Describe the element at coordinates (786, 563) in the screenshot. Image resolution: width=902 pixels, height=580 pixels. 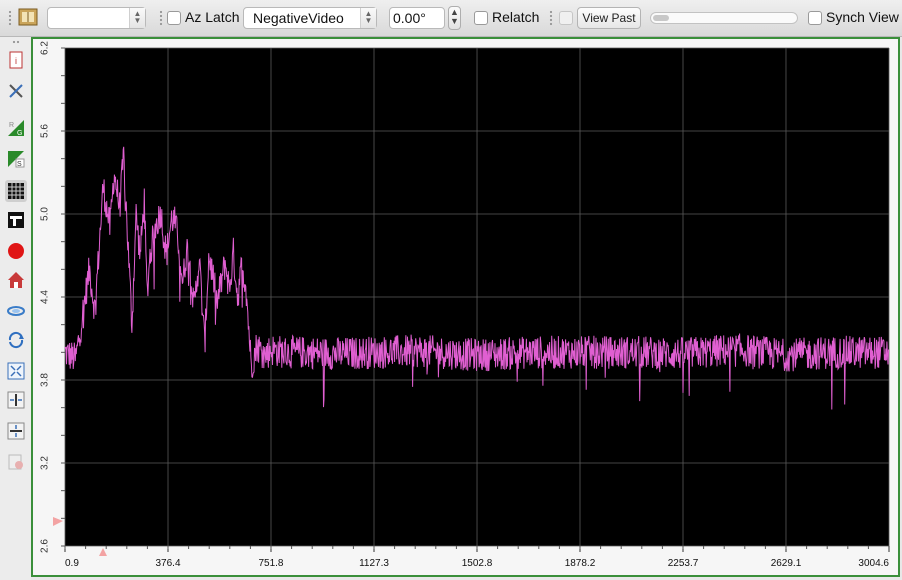
I see `x-tick-label: 2629.1` at that location.